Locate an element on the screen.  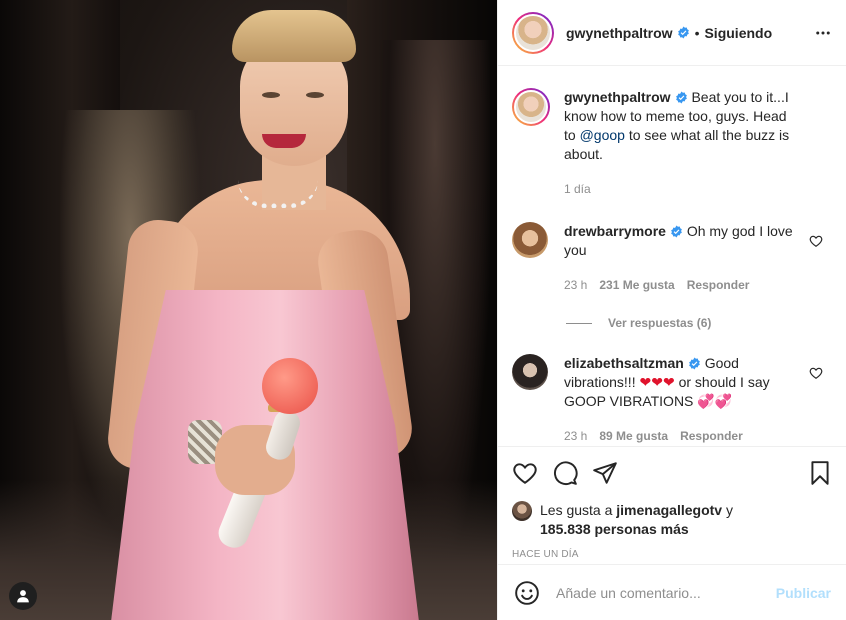
caption-avatar-image is located at coordinates (531, 107).